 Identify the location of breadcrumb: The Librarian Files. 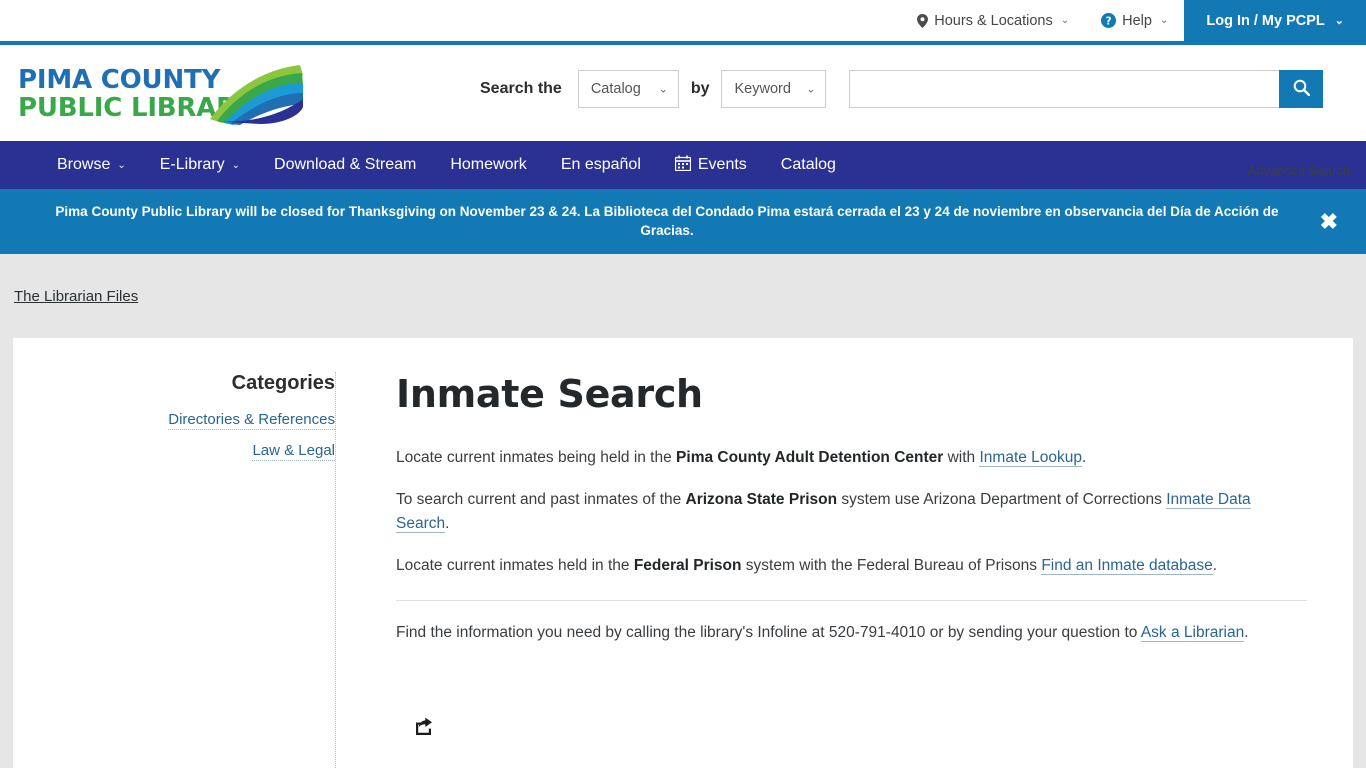
(683, 296).